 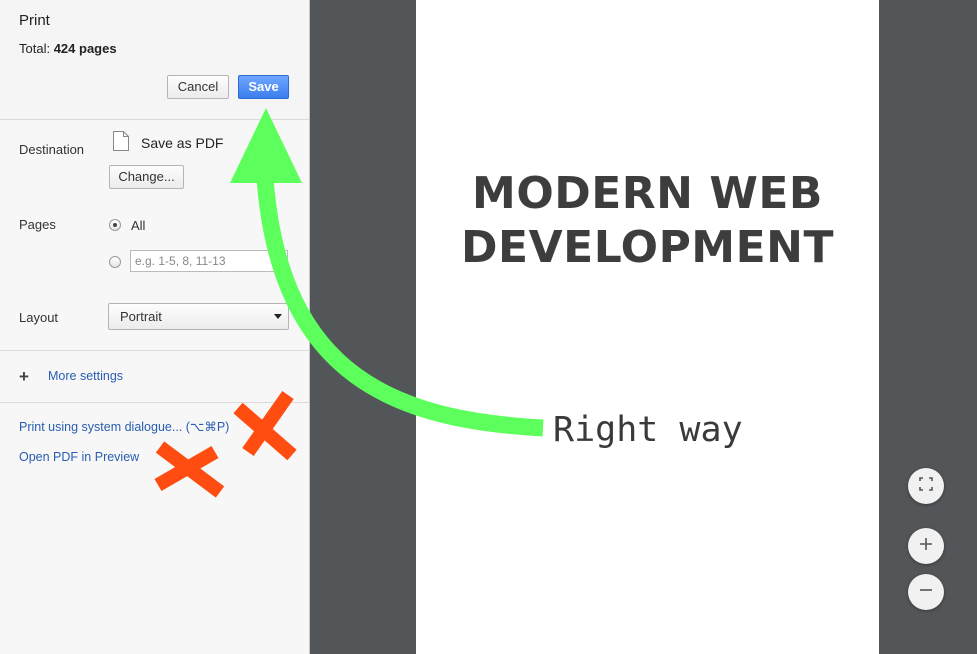 I want to click on chevron-down-icon, so click(x=278, y=316).